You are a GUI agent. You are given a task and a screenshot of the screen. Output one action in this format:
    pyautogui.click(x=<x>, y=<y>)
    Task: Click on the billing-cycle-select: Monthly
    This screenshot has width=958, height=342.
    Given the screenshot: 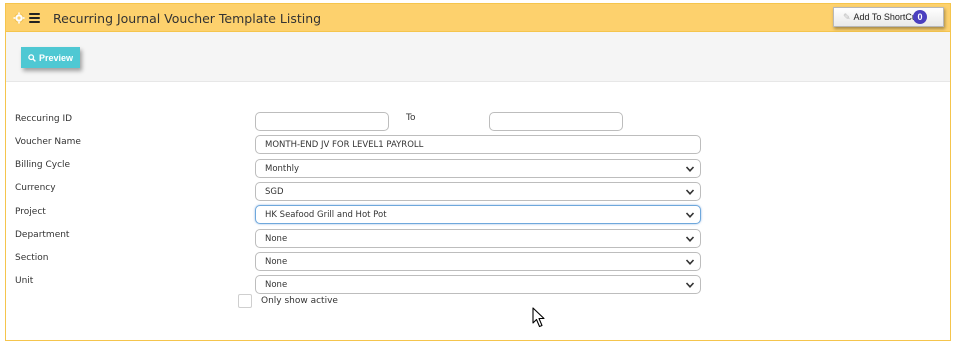 What is the action you would take?
    pyautogui.click(x=478, y=168)
    